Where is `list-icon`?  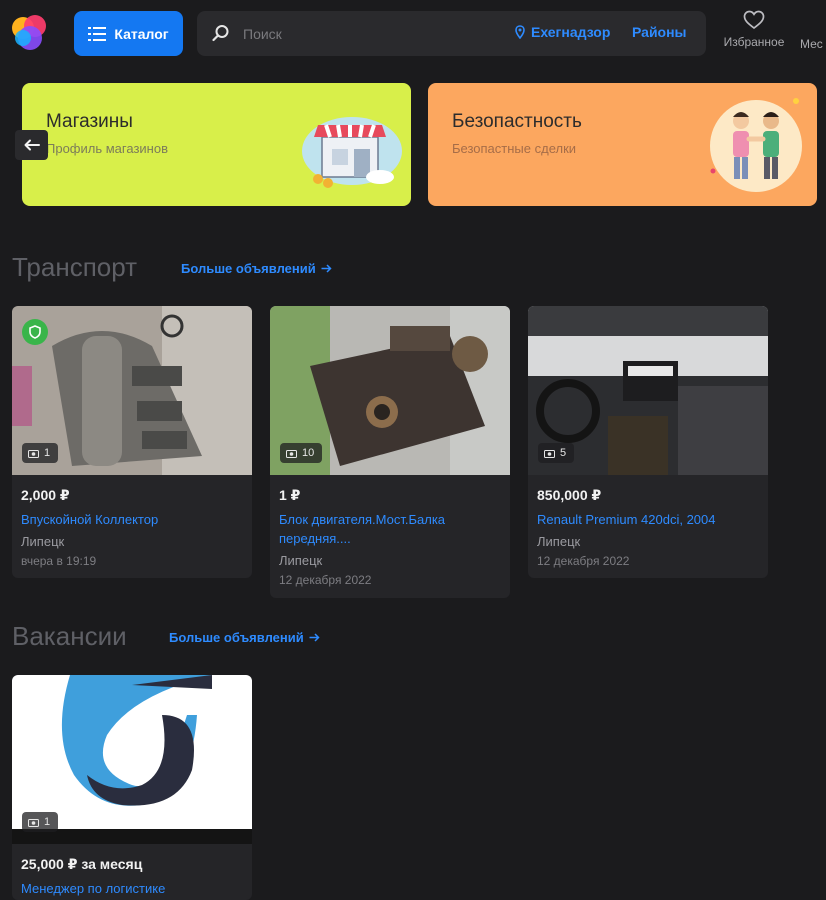
list-icon is located at coordinates (97, 33).